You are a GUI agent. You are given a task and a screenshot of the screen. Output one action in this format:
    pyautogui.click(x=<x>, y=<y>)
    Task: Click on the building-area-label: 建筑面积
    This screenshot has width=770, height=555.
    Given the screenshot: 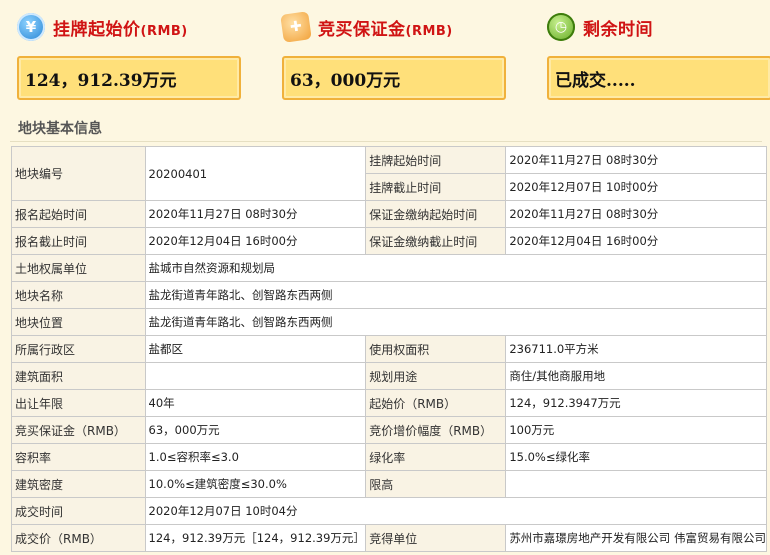 What is the action you would take?
    pyautogui.click(x=78, y=376)
    